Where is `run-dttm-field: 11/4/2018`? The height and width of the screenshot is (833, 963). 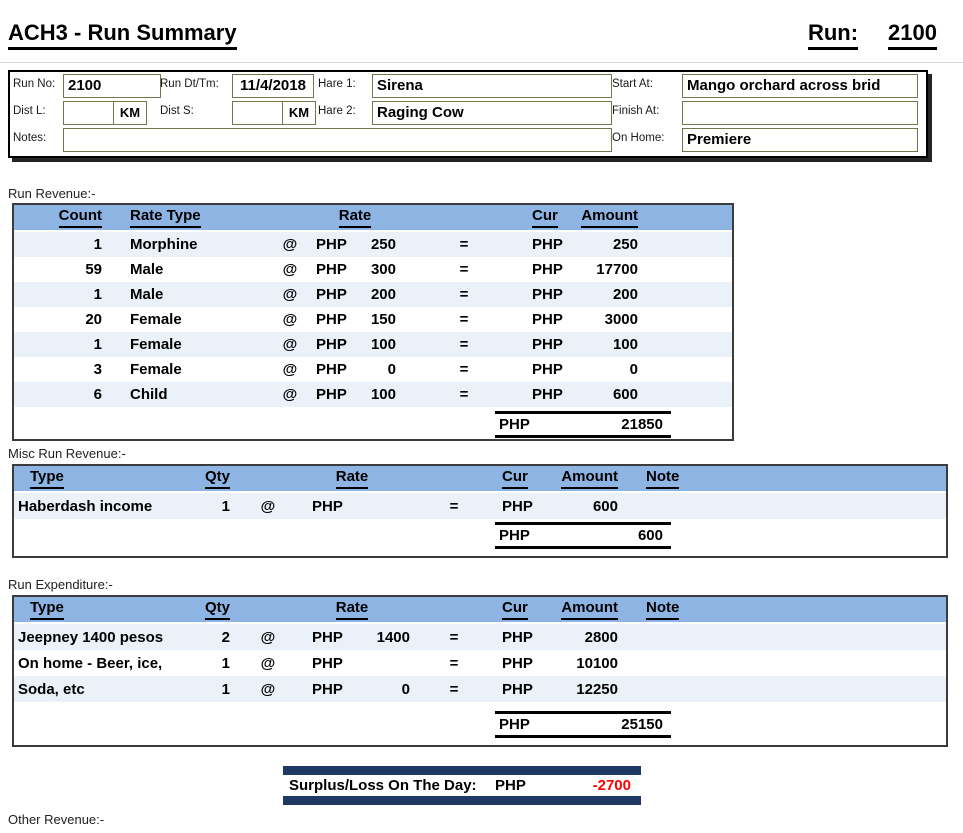
run-dttm-field: 11/4/2018 is located at coordinates (273, 86).